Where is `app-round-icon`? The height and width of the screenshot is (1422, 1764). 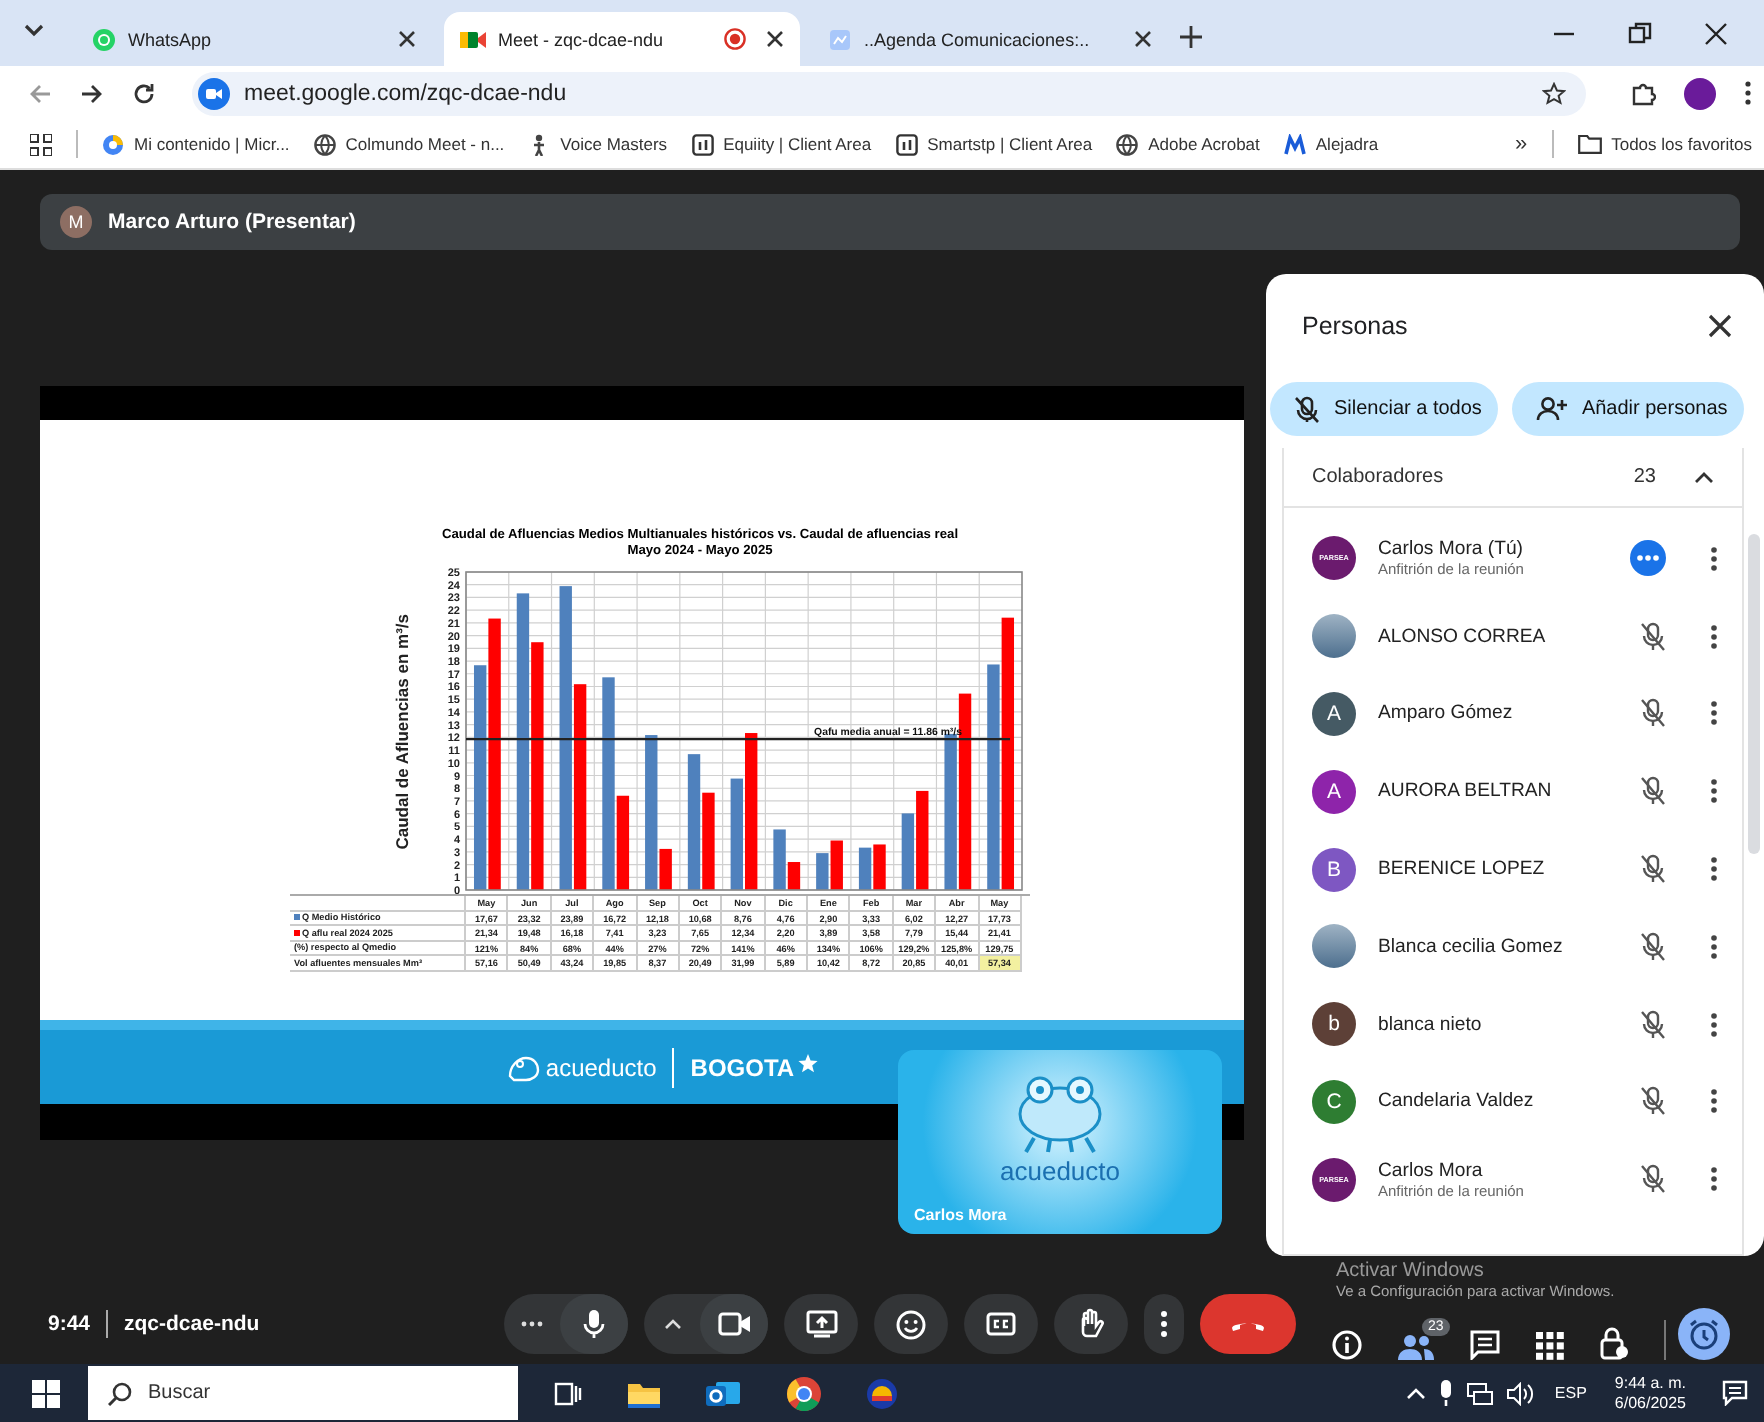 app-round-icon is located at coordinates (882, 1393).